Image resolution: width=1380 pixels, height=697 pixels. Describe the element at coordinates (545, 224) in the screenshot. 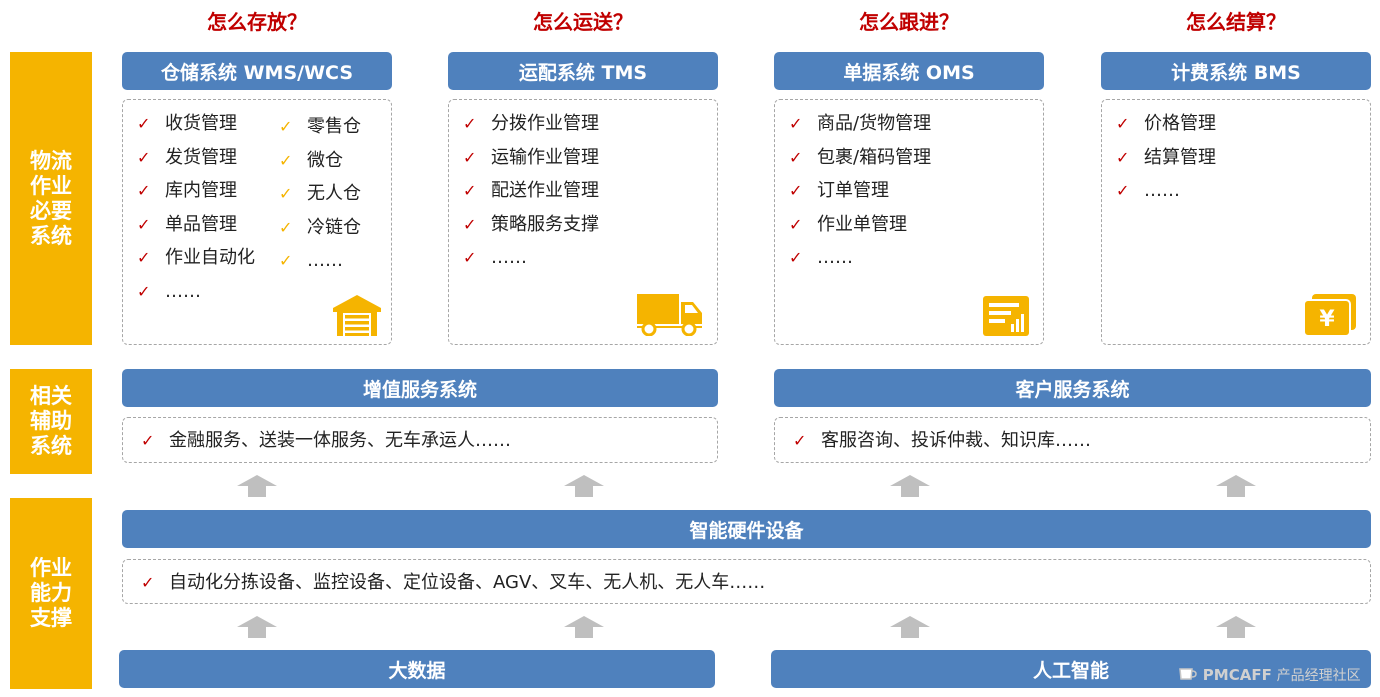

I see `list-item-label: 策略服务支撑` at that location.